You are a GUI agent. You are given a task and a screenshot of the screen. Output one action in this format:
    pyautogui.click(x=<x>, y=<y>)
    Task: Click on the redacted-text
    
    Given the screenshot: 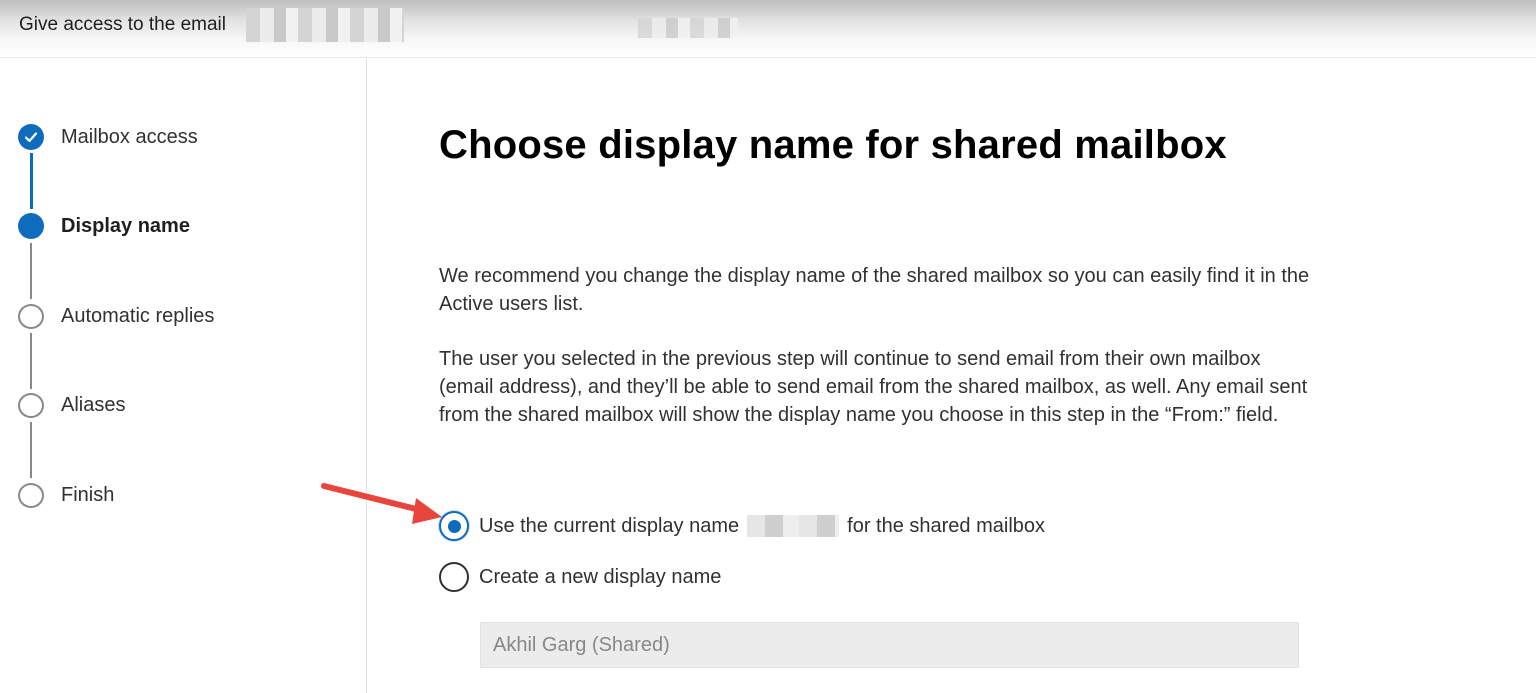 What is the action you would take?
    pyautogui.click(x=688, y=28)
    